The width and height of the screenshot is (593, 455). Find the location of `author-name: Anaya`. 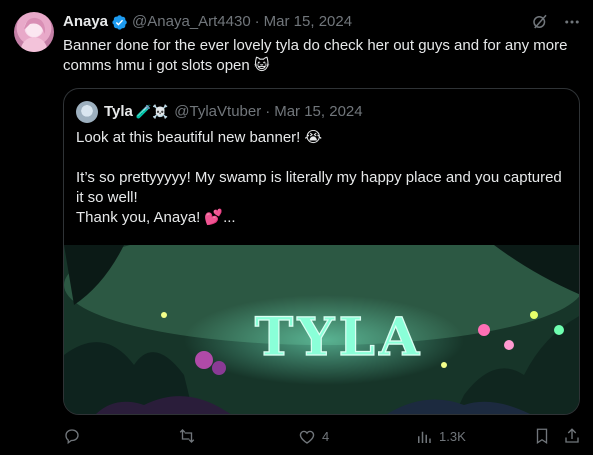

author-name: Anaya is located at coordinates (85, 22).